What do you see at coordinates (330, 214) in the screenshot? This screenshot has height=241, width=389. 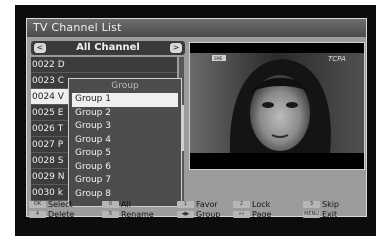 I see `help-exit-label: Exit` at bounding box center [330, 214].